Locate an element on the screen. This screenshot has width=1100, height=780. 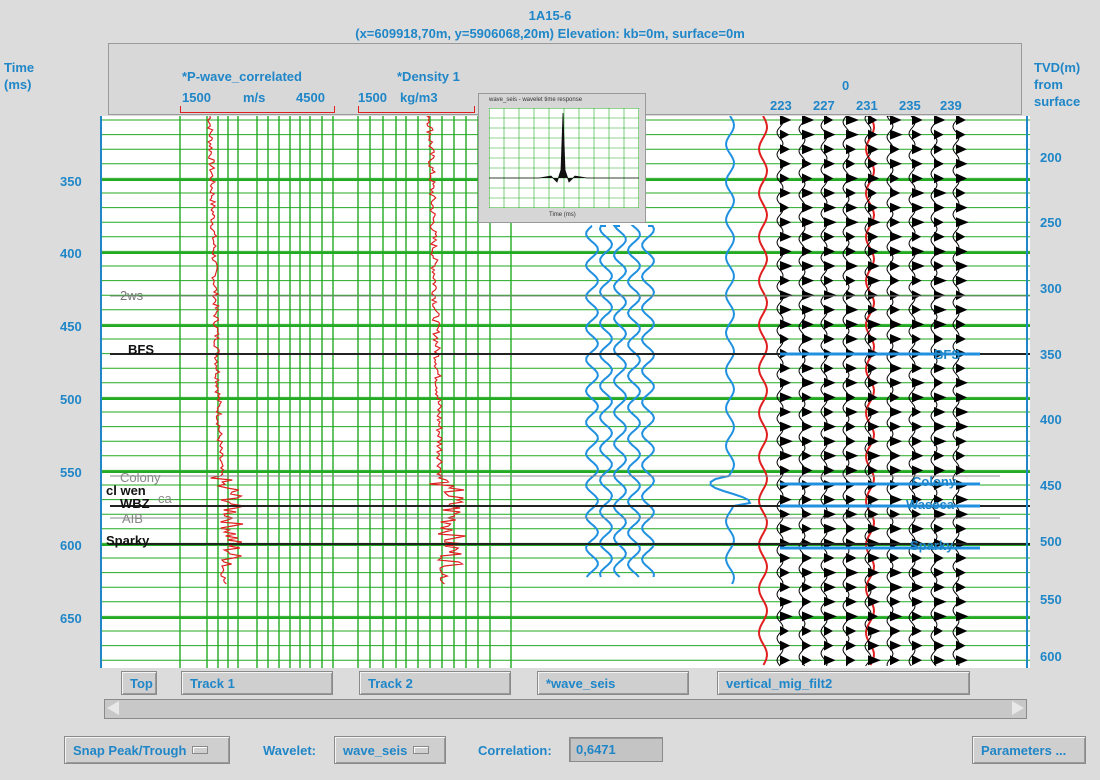
pwave-min: 1500 is located at coordinates (196, 97).